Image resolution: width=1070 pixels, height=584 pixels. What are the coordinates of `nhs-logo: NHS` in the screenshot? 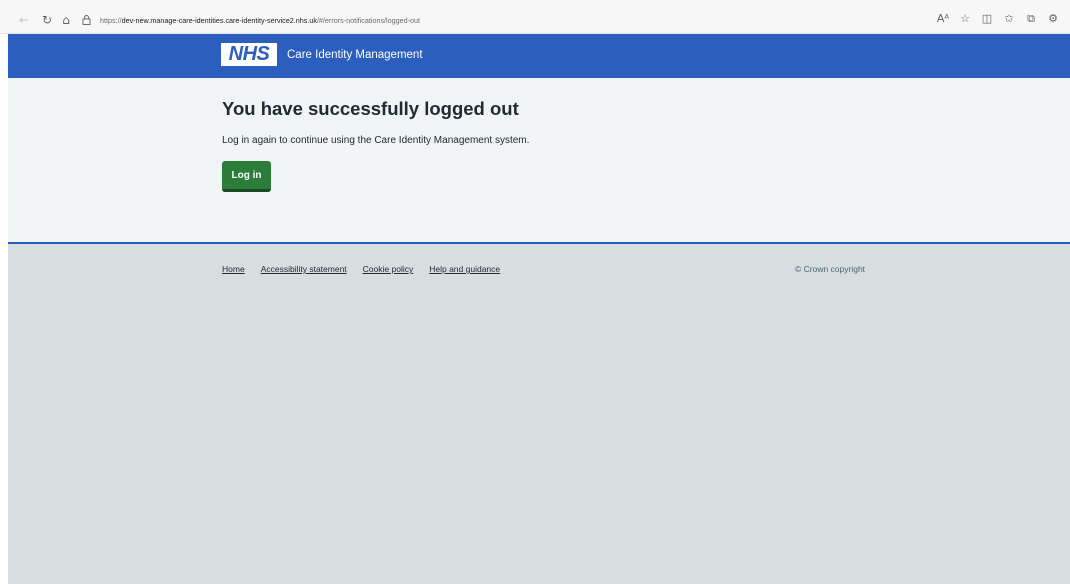 It's located at (249, 54).